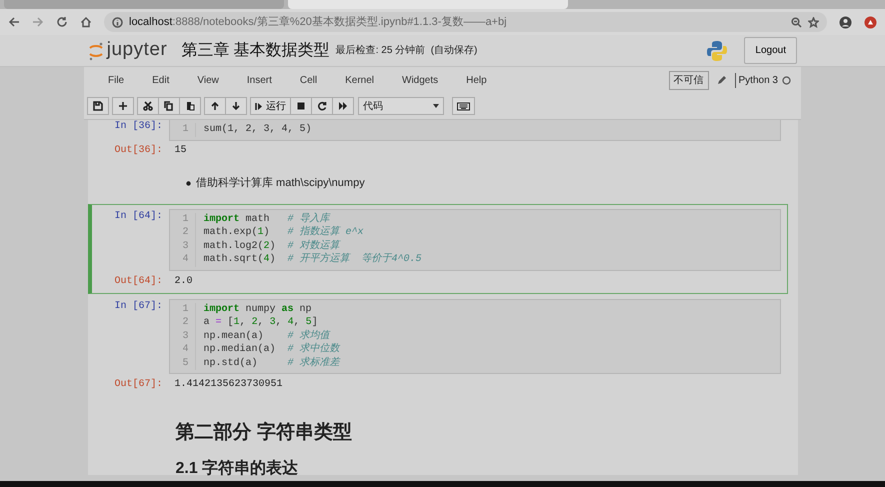 This screenshot has width=885, height=487. I want to click on save-icon, so click(98, 106).